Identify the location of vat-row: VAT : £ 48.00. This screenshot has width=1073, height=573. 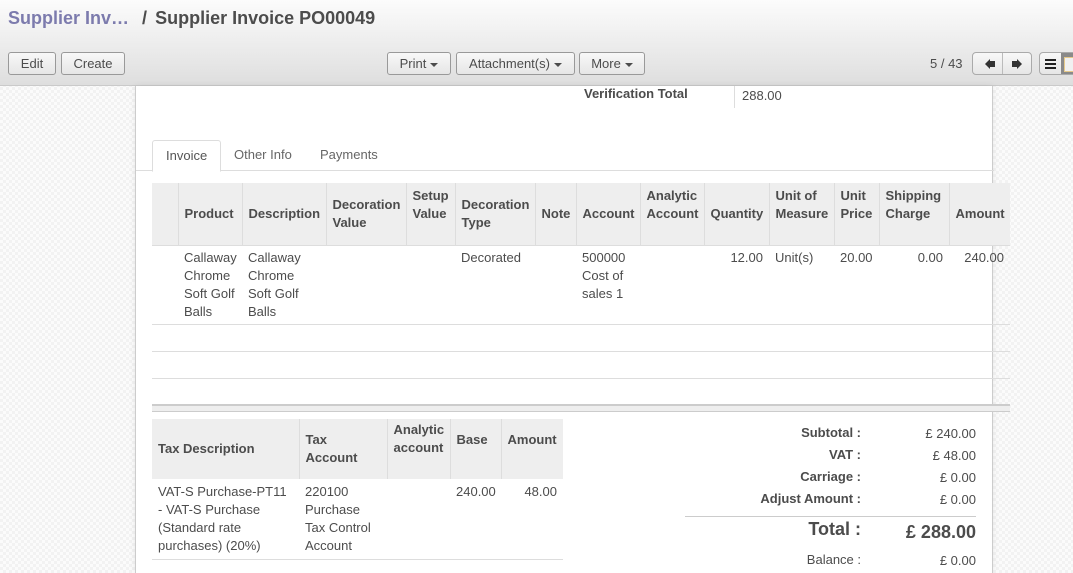
(830, 455).